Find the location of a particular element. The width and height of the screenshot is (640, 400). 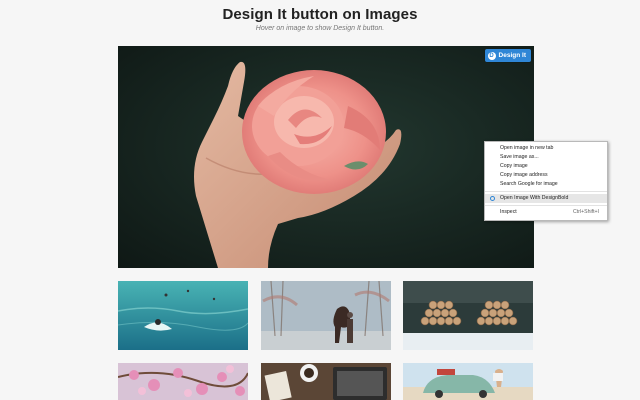

menu-item-open-new-tab: Open image in new tab is located at coordinates (546, 148).